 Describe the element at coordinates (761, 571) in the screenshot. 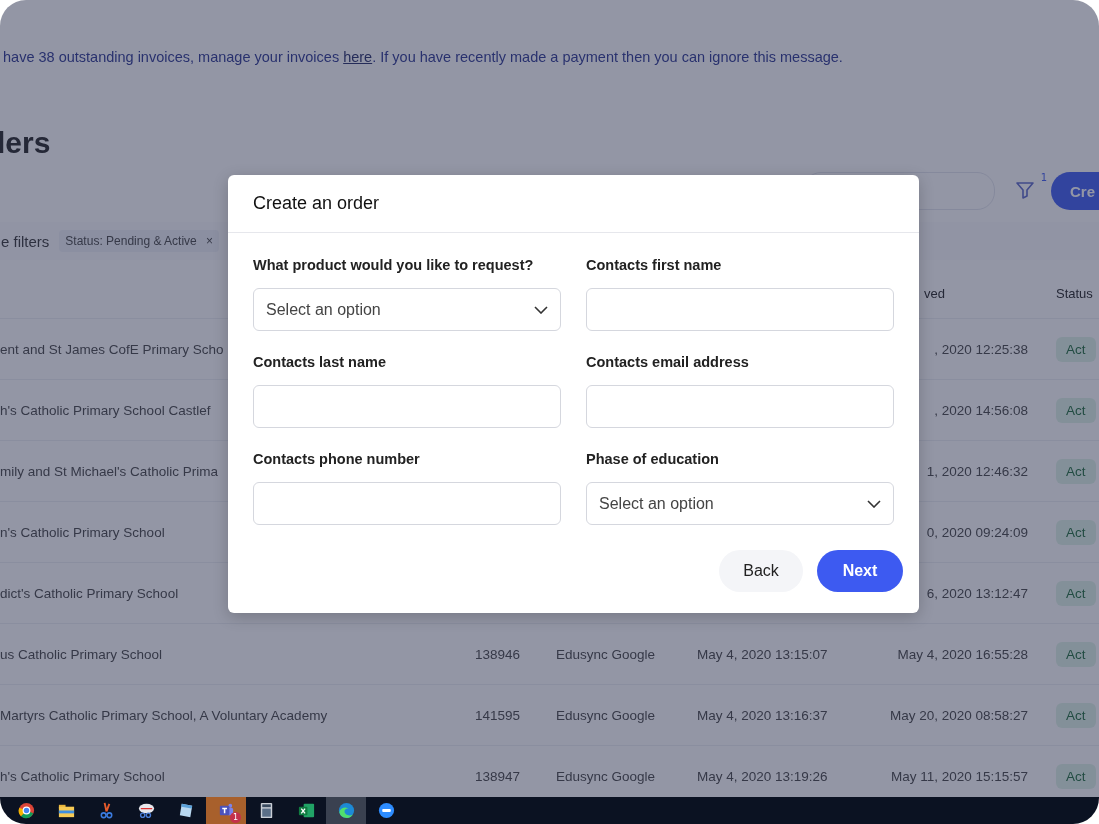

I see `back-button: Back` at that location.